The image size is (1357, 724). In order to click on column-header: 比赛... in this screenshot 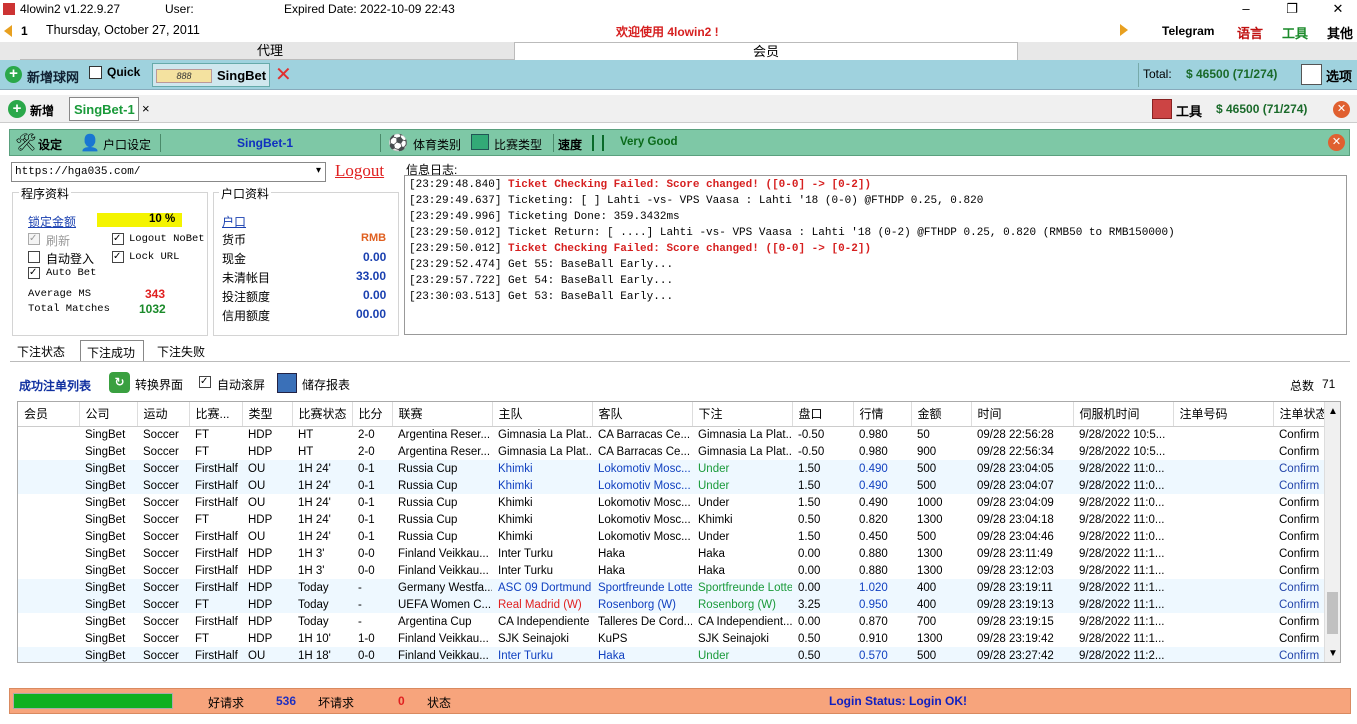, I will do `click(216, 414)`.